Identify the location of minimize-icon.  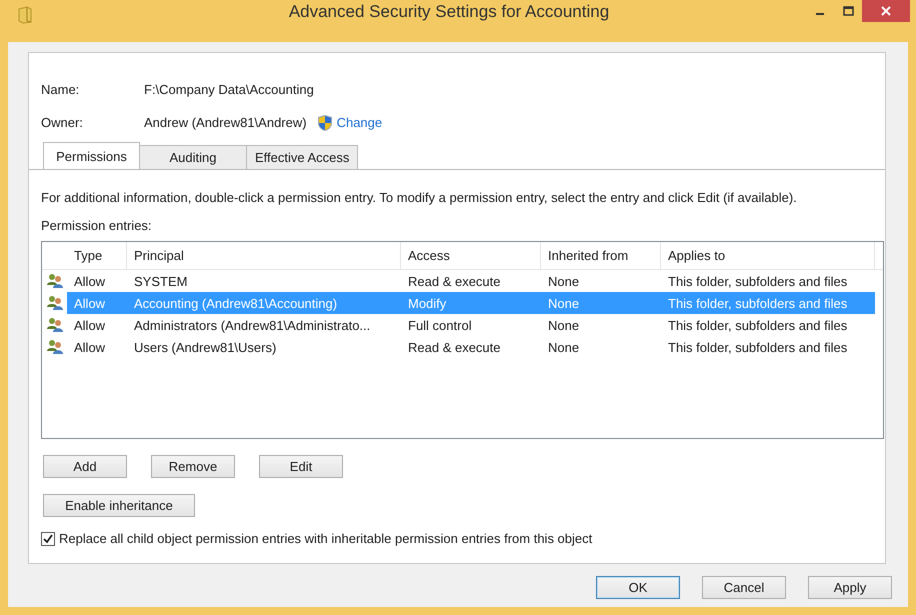
(820, 14).